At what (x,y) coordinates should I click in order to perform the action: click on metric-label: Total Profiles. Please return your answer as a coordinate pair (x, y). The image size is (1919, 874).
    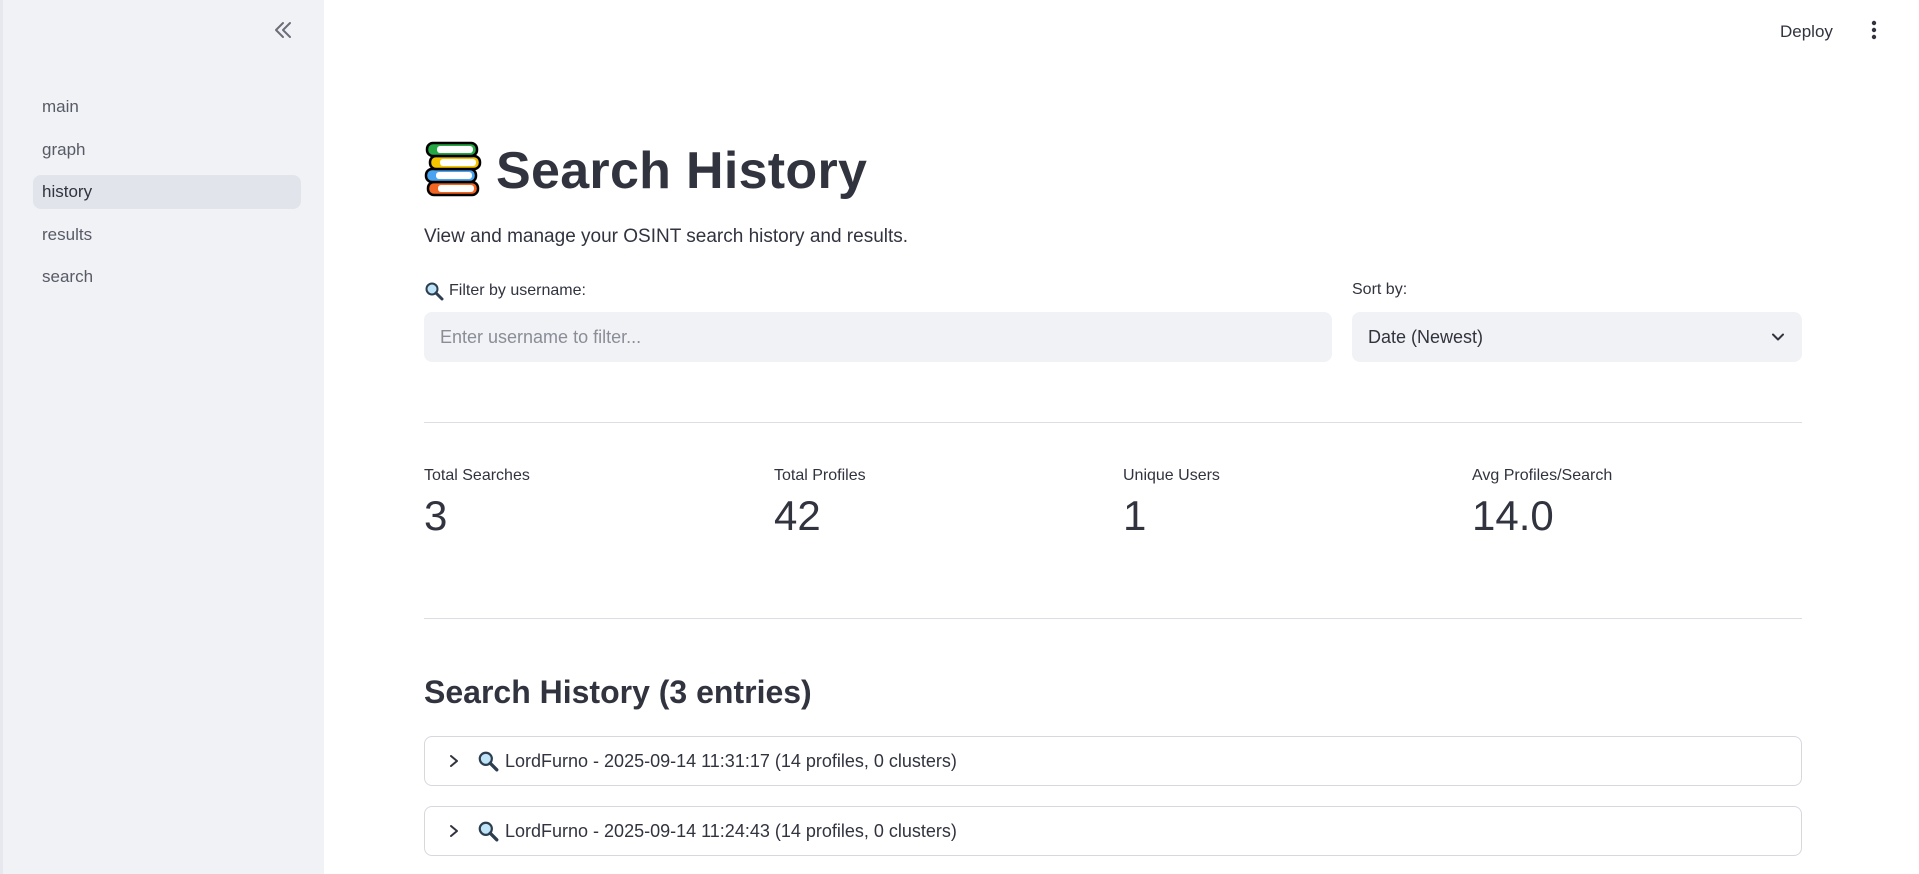
    Looking at the image, I should click on (820, 475).